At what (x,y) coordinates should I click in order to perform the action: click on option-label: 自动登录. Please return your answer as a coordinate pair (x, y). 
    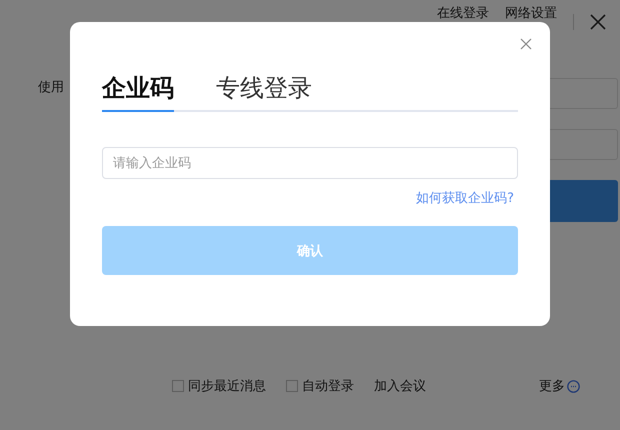
    Looking at the image, I should click on (328, 386).